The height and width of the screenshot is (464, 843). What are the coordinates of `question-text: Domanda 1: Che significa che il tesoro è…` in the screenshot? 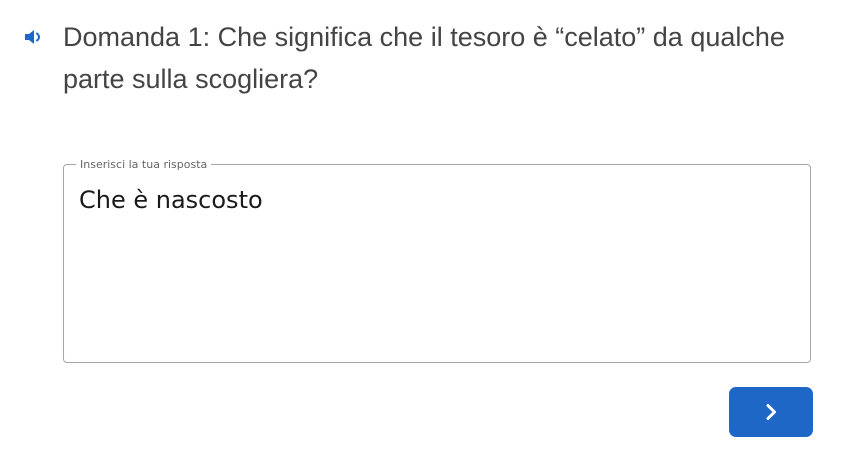 It's located at (424, 58).